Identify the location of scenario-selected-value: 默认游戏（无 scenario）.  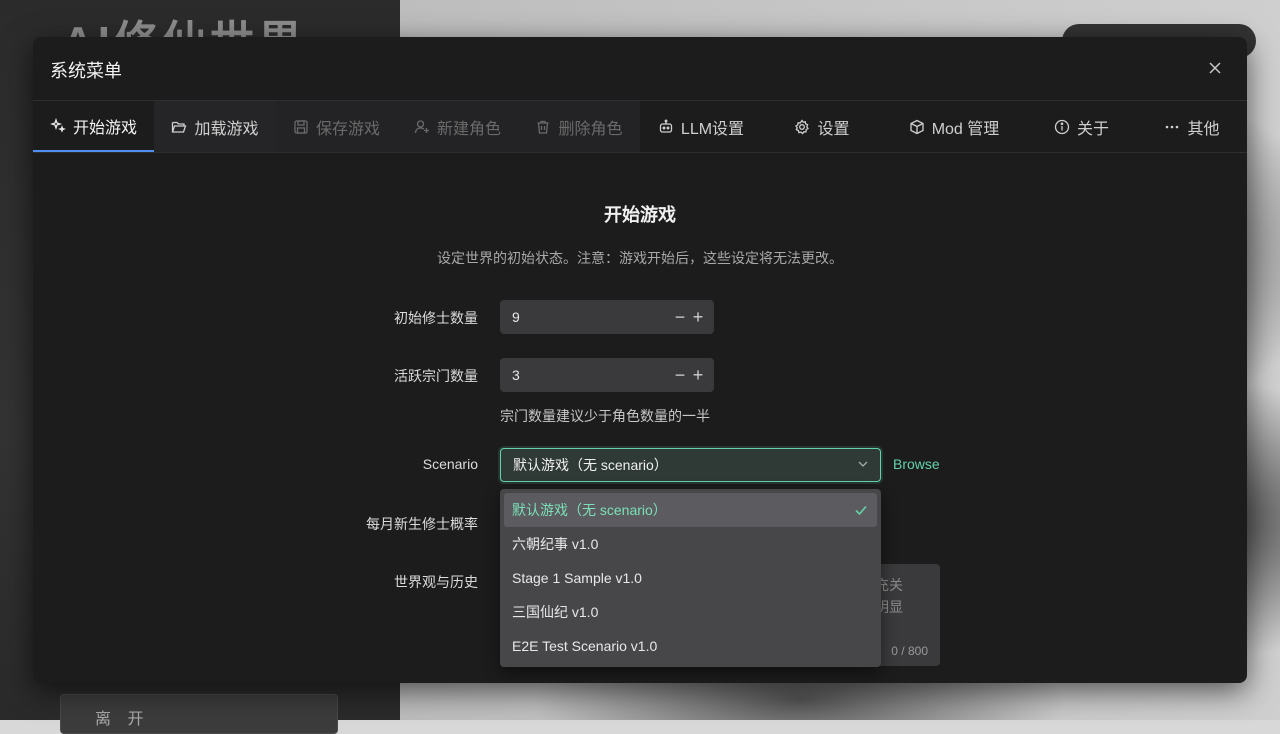
(590, 465).